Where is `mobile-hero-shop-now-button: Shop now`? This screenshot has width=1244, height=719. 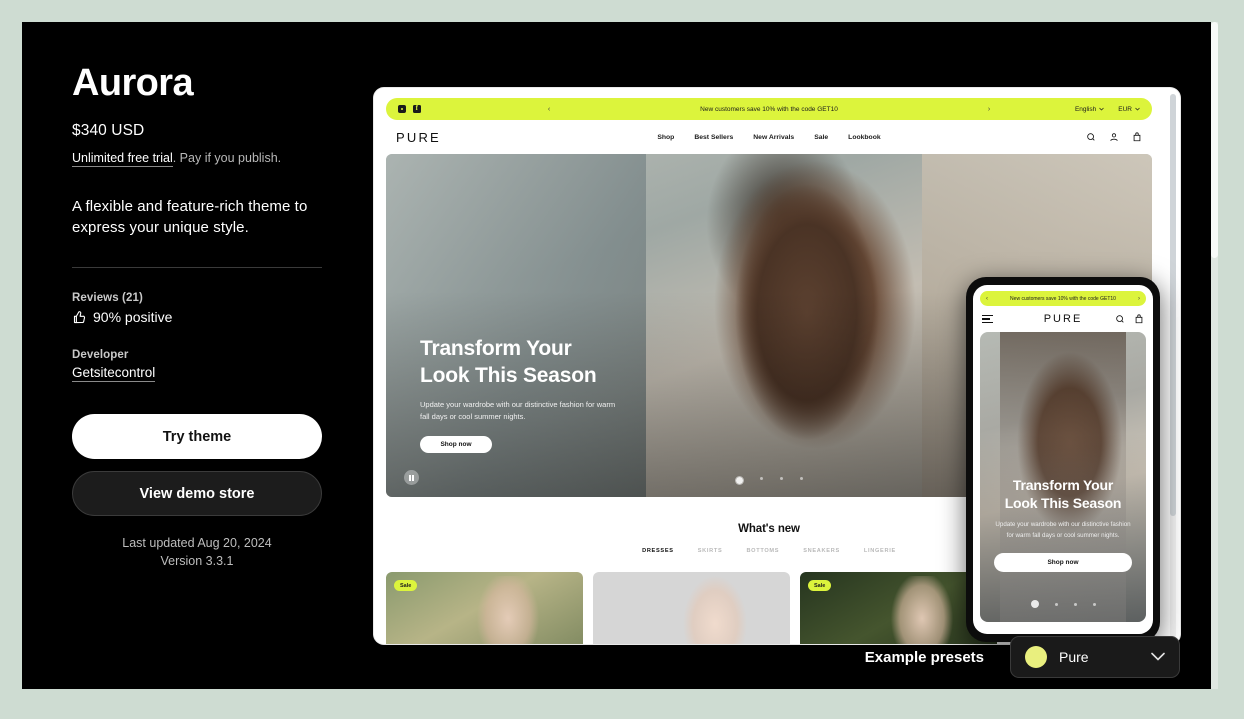
mobile-hero-shop-now-button: Shop now is located at coordinates (1063, 562).